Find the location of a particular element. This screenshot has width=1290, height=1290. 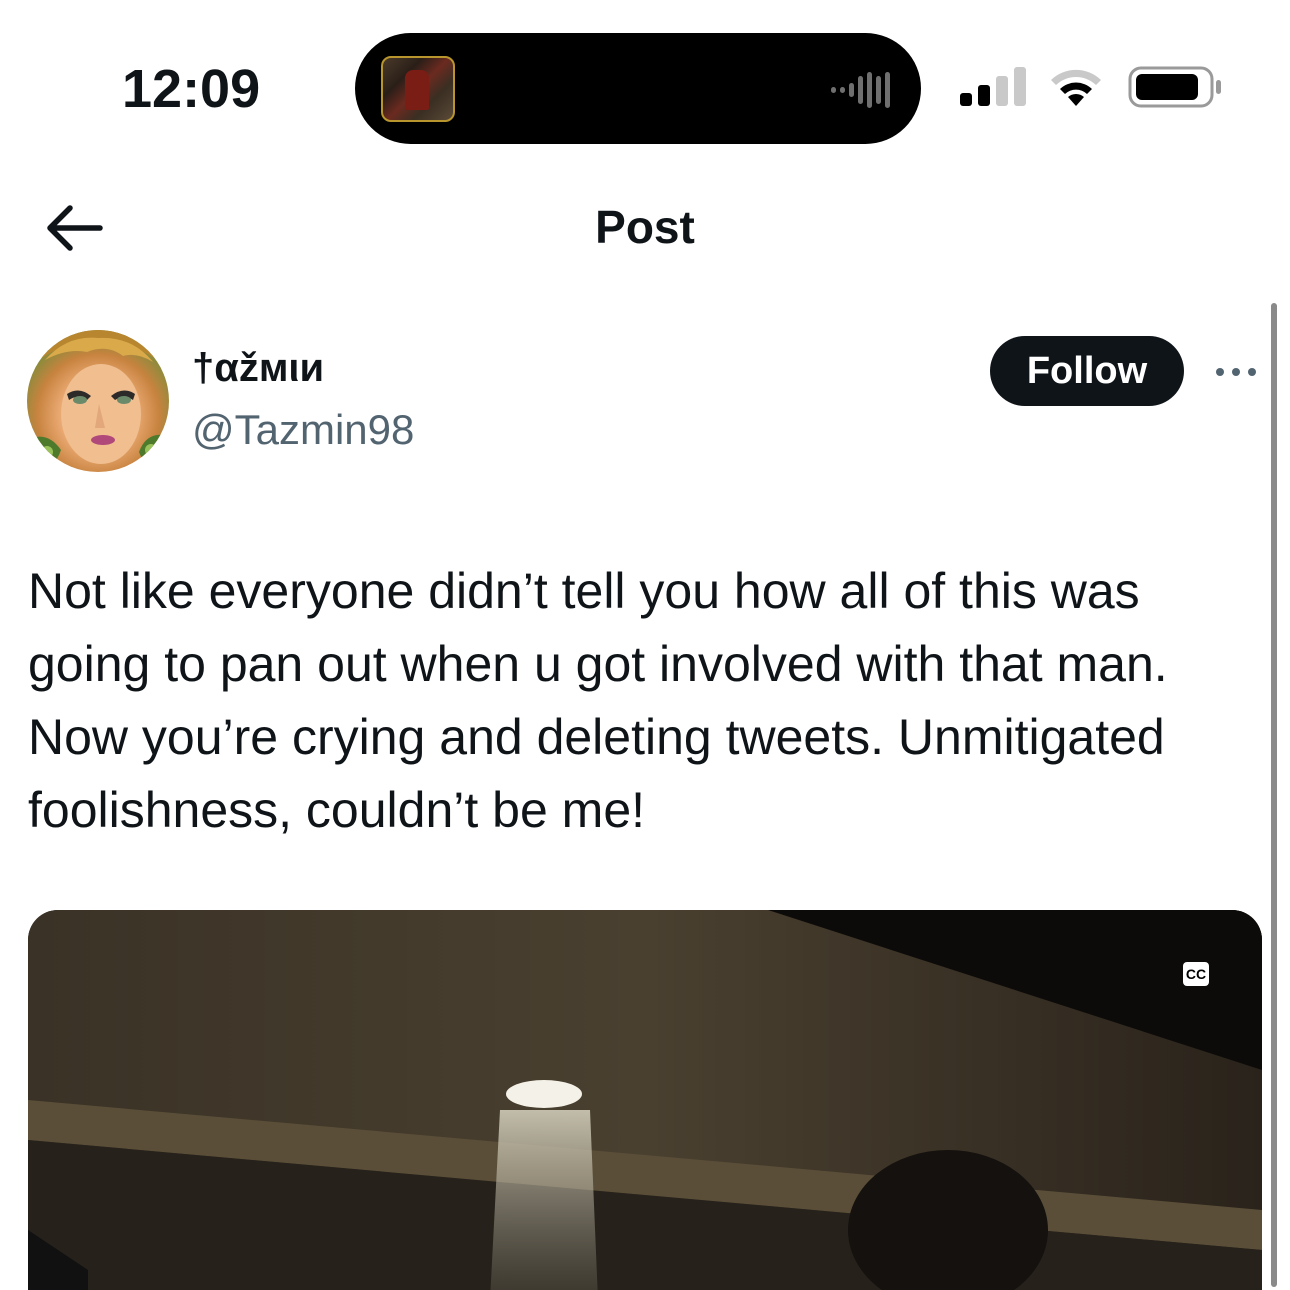

scrollbar is located at coordinates (1274, 795).